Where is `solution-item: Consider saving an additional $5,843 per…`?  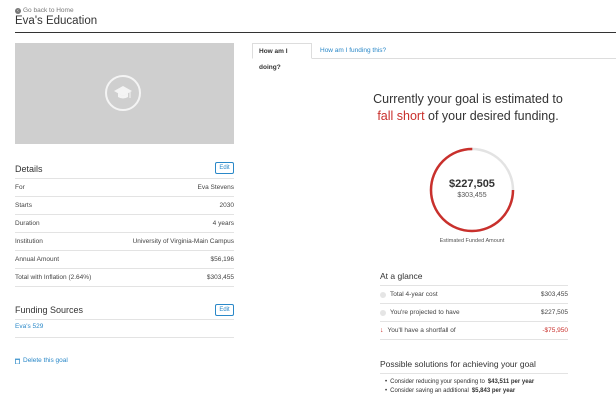
solution-item: Consider saving an additional $5,843 per… is located at coordinates (459, 392).